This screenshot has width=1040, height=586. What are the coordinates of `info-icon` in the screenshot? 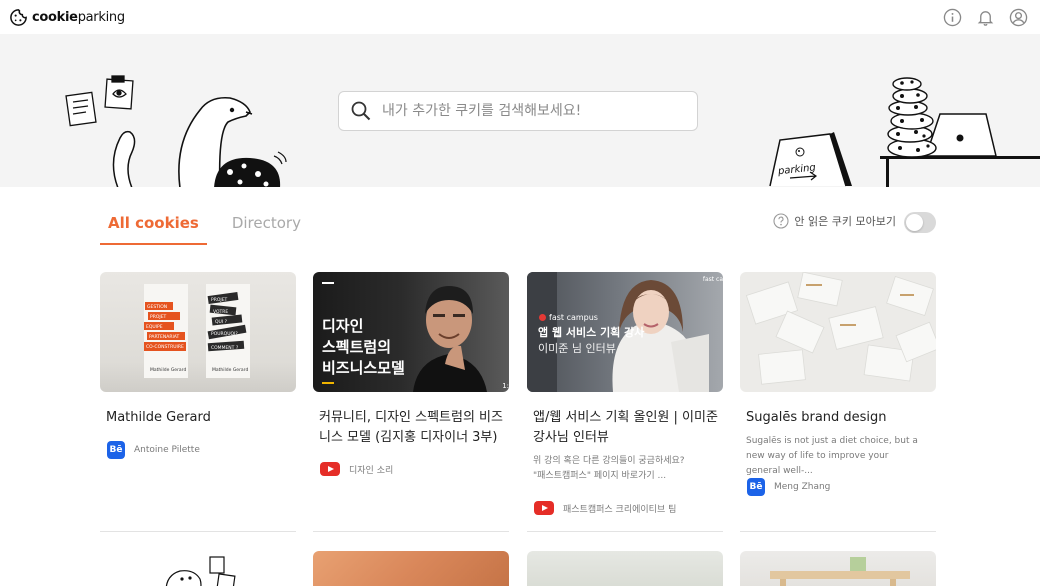 It's located at (952, 17).